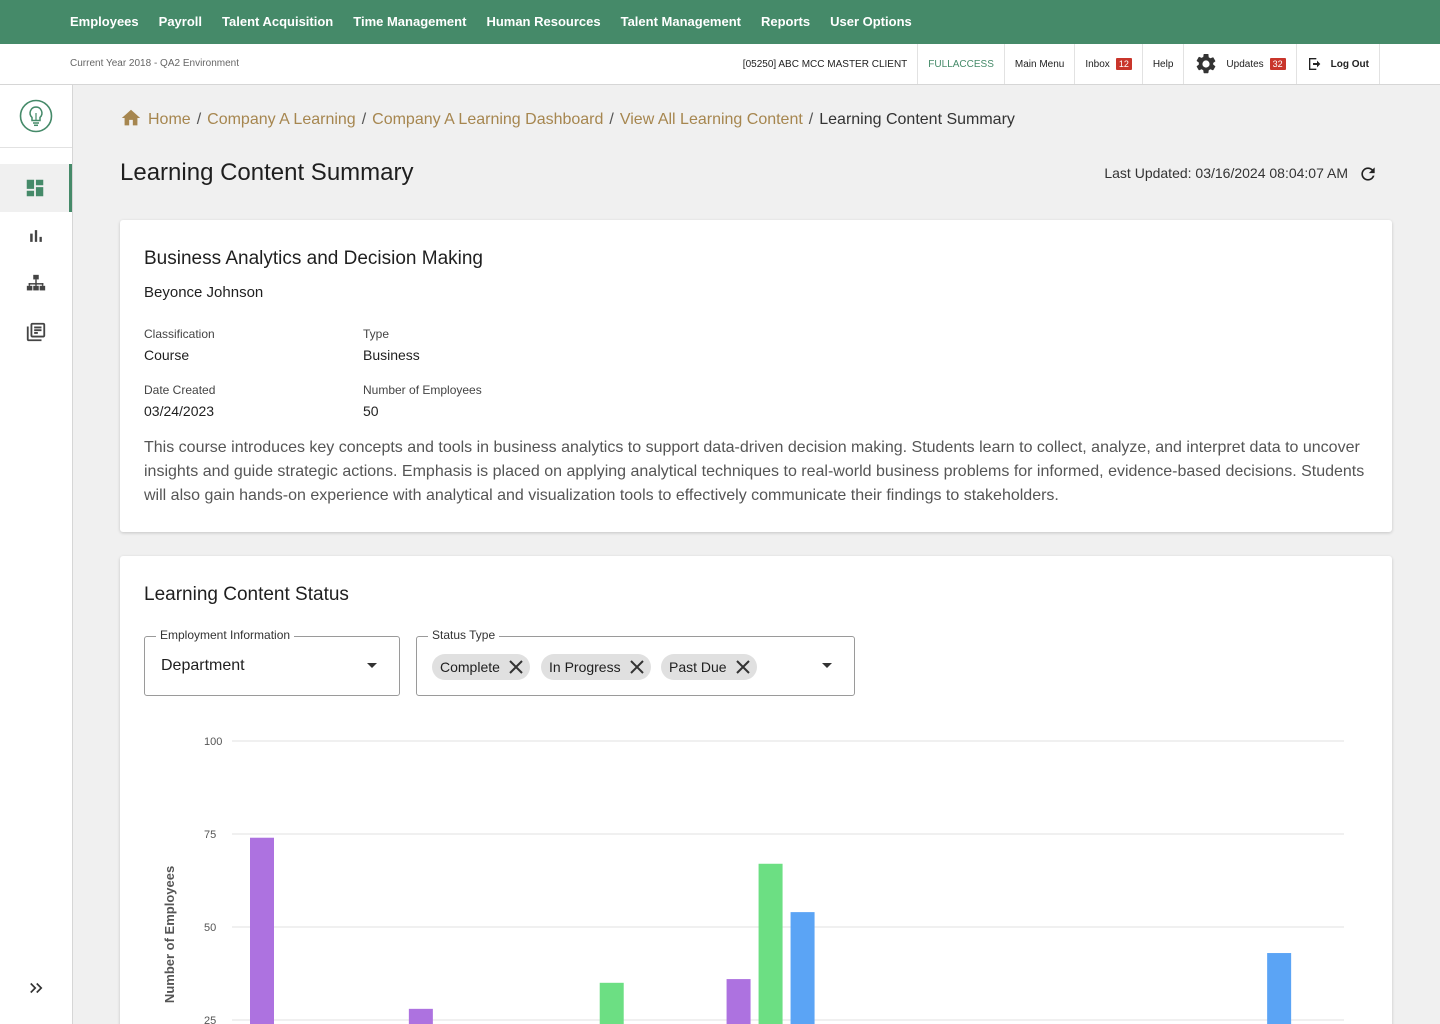 This screenshot has width=1440, height=1024. I want to click on logout-icon, so click(1314, 64).